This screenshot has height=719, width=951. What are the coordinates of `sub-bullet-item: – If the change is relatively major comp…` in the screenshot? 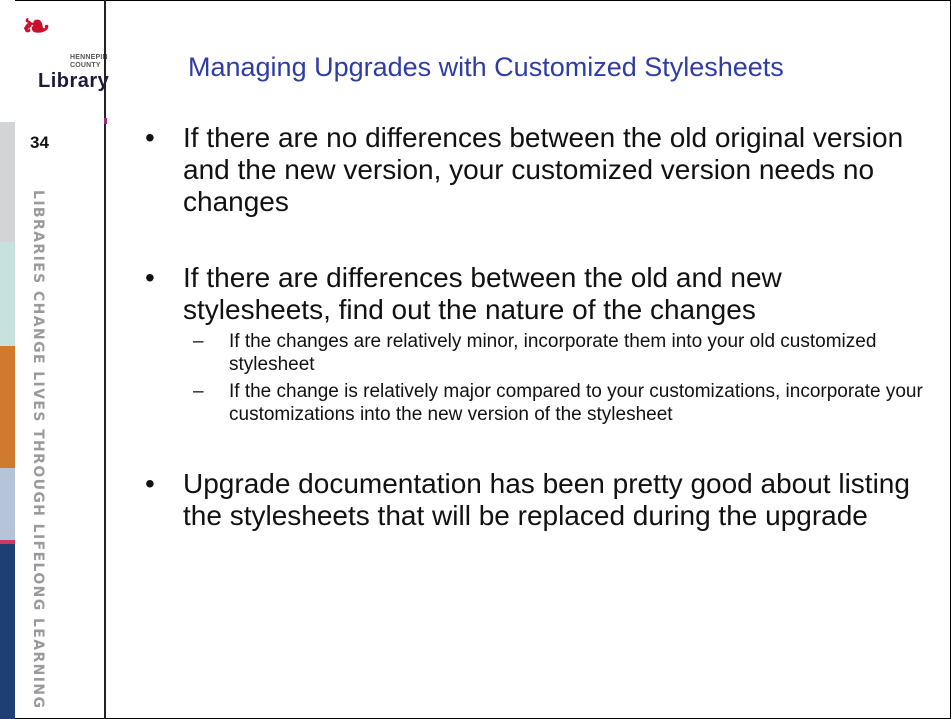 It's located at (559, 403).